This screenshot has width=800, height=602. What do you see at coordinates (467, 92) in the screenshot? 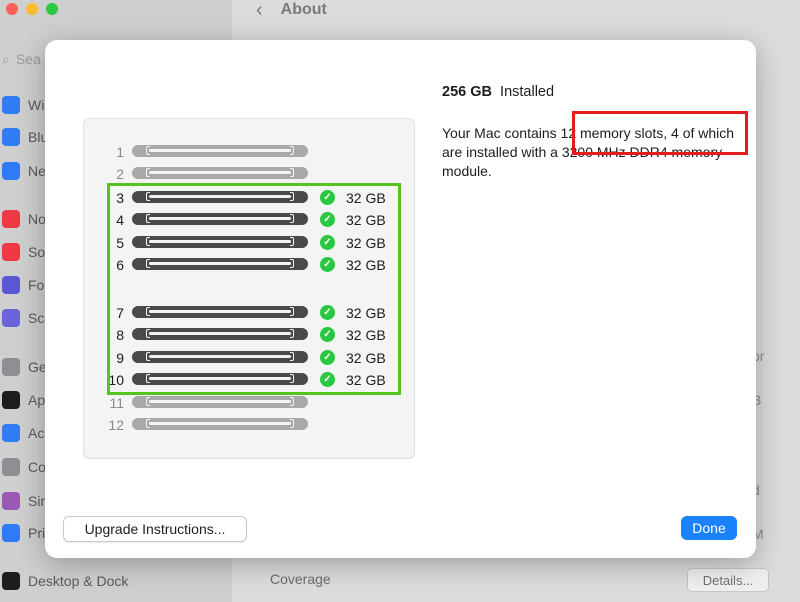
I see `installed-amount: 256 GB` at bounding box center [467, 92].